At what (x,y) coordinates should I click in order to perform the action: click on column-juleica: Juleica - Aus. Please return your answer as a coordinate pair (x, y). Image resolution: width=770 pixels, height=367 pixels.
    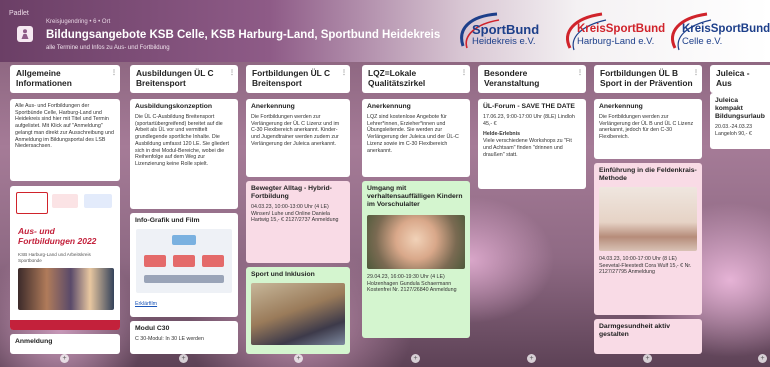
    Looking at the image, I should click on (740, 79).